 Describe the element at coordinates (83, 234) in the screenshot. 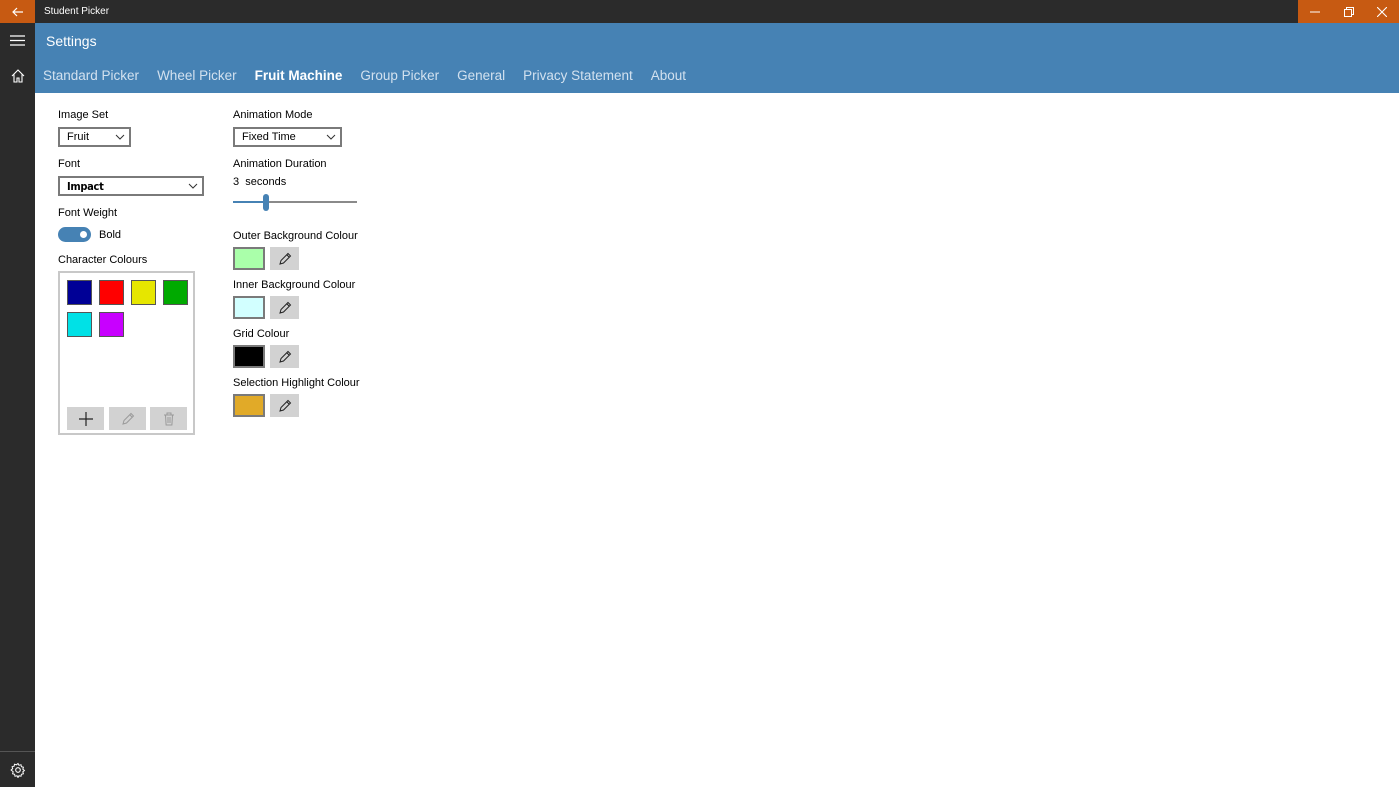

I see `toggle-knob` at that location.